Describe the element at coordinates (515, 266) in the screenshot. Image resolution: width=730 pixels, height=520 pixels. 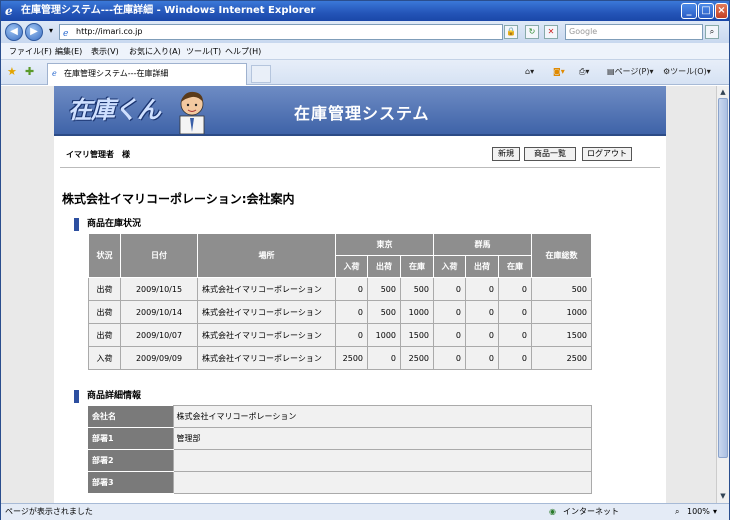
I see `col-gunma-stock: 在庫` at that location.